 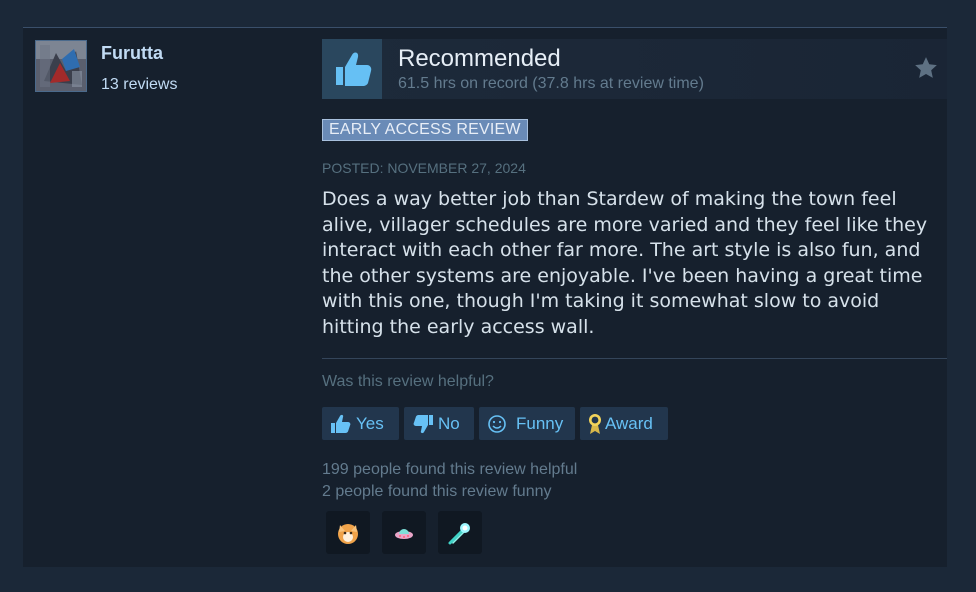 What do you see at coordinates (540, 423) in the screenshot?
I see `vote-funny-label: Funny` at bounding box center [540, 423].